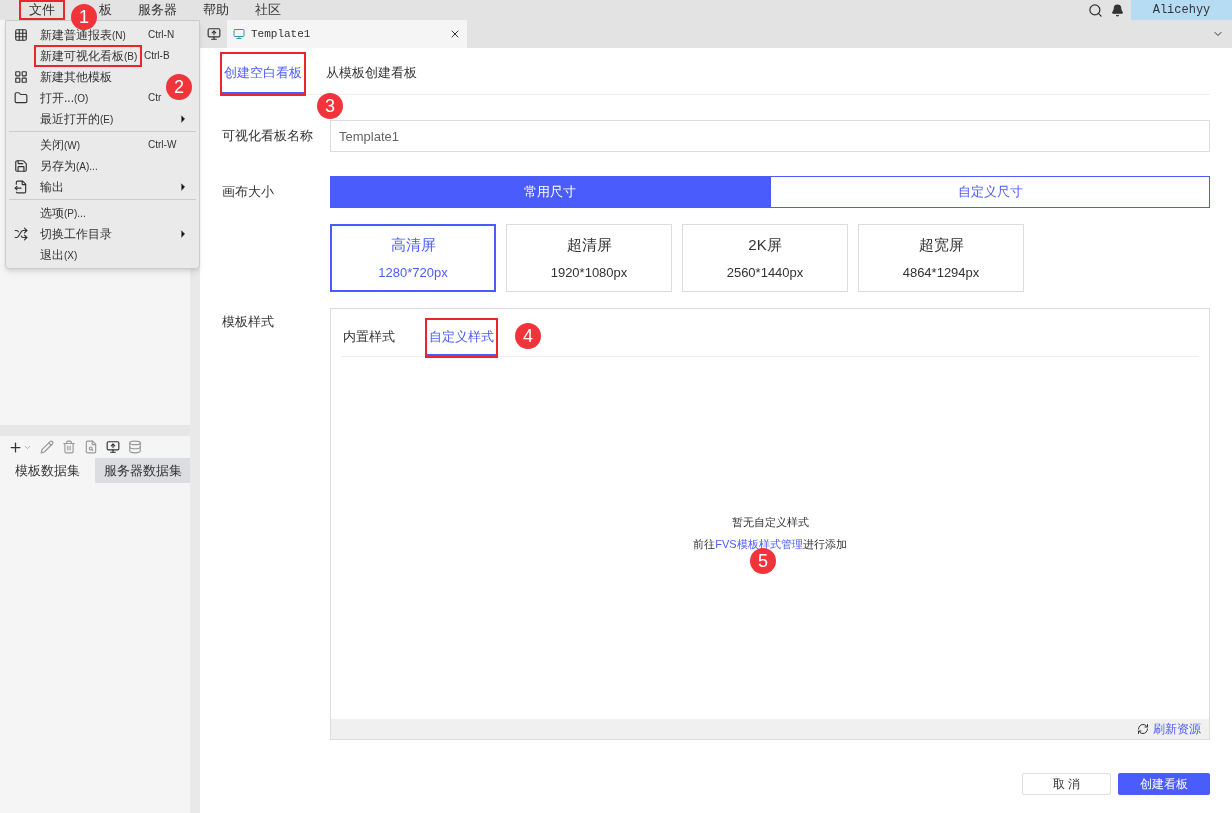  What do you see at coordinates (413, 258) in the screenshot?
I see `size-preset-card: 高清屏 1280*720px` at bounding box center [413, 258].